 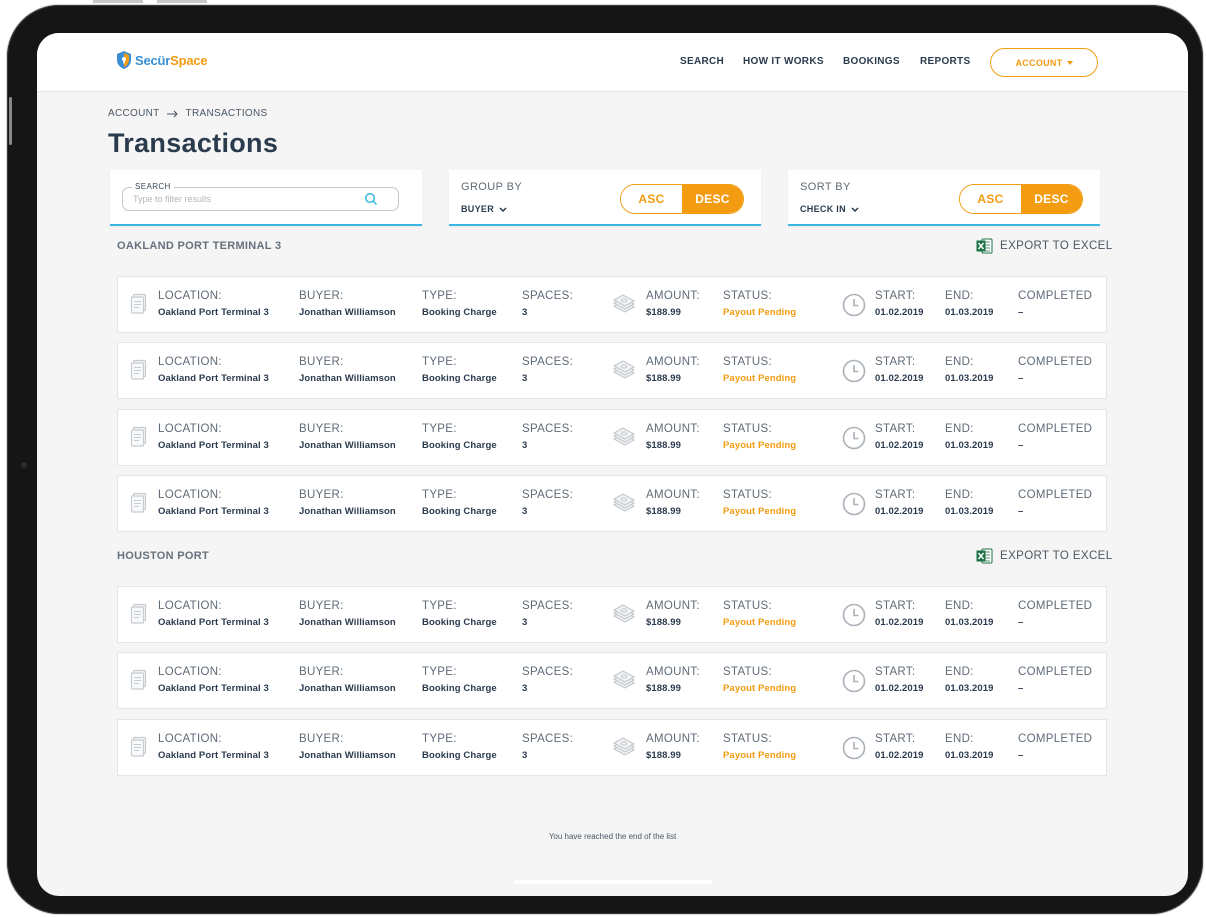 What do you see at coordinates (783, 61) in the screenshot?
I see `nav-how-it-works: HOW IT WORKS` at bounding box center [783, 61].